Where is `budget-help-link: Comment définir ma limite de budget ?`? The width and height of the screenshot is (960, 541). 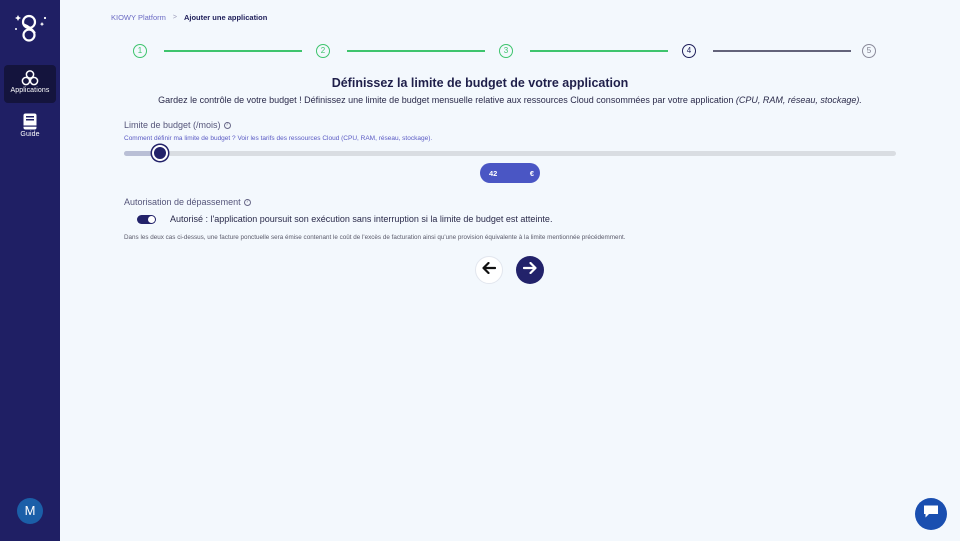
budget-help-link: Comment définir ma limite de budget ? is located at coordinates (180, 138).